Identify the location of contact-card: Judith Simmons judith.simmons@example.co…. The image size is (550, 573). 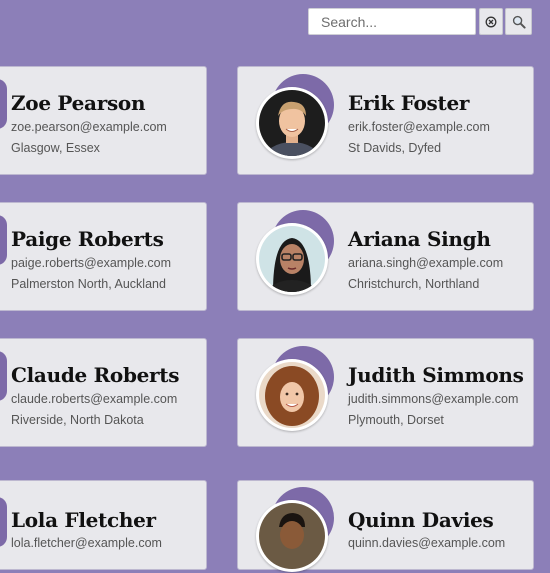
(385, 392).